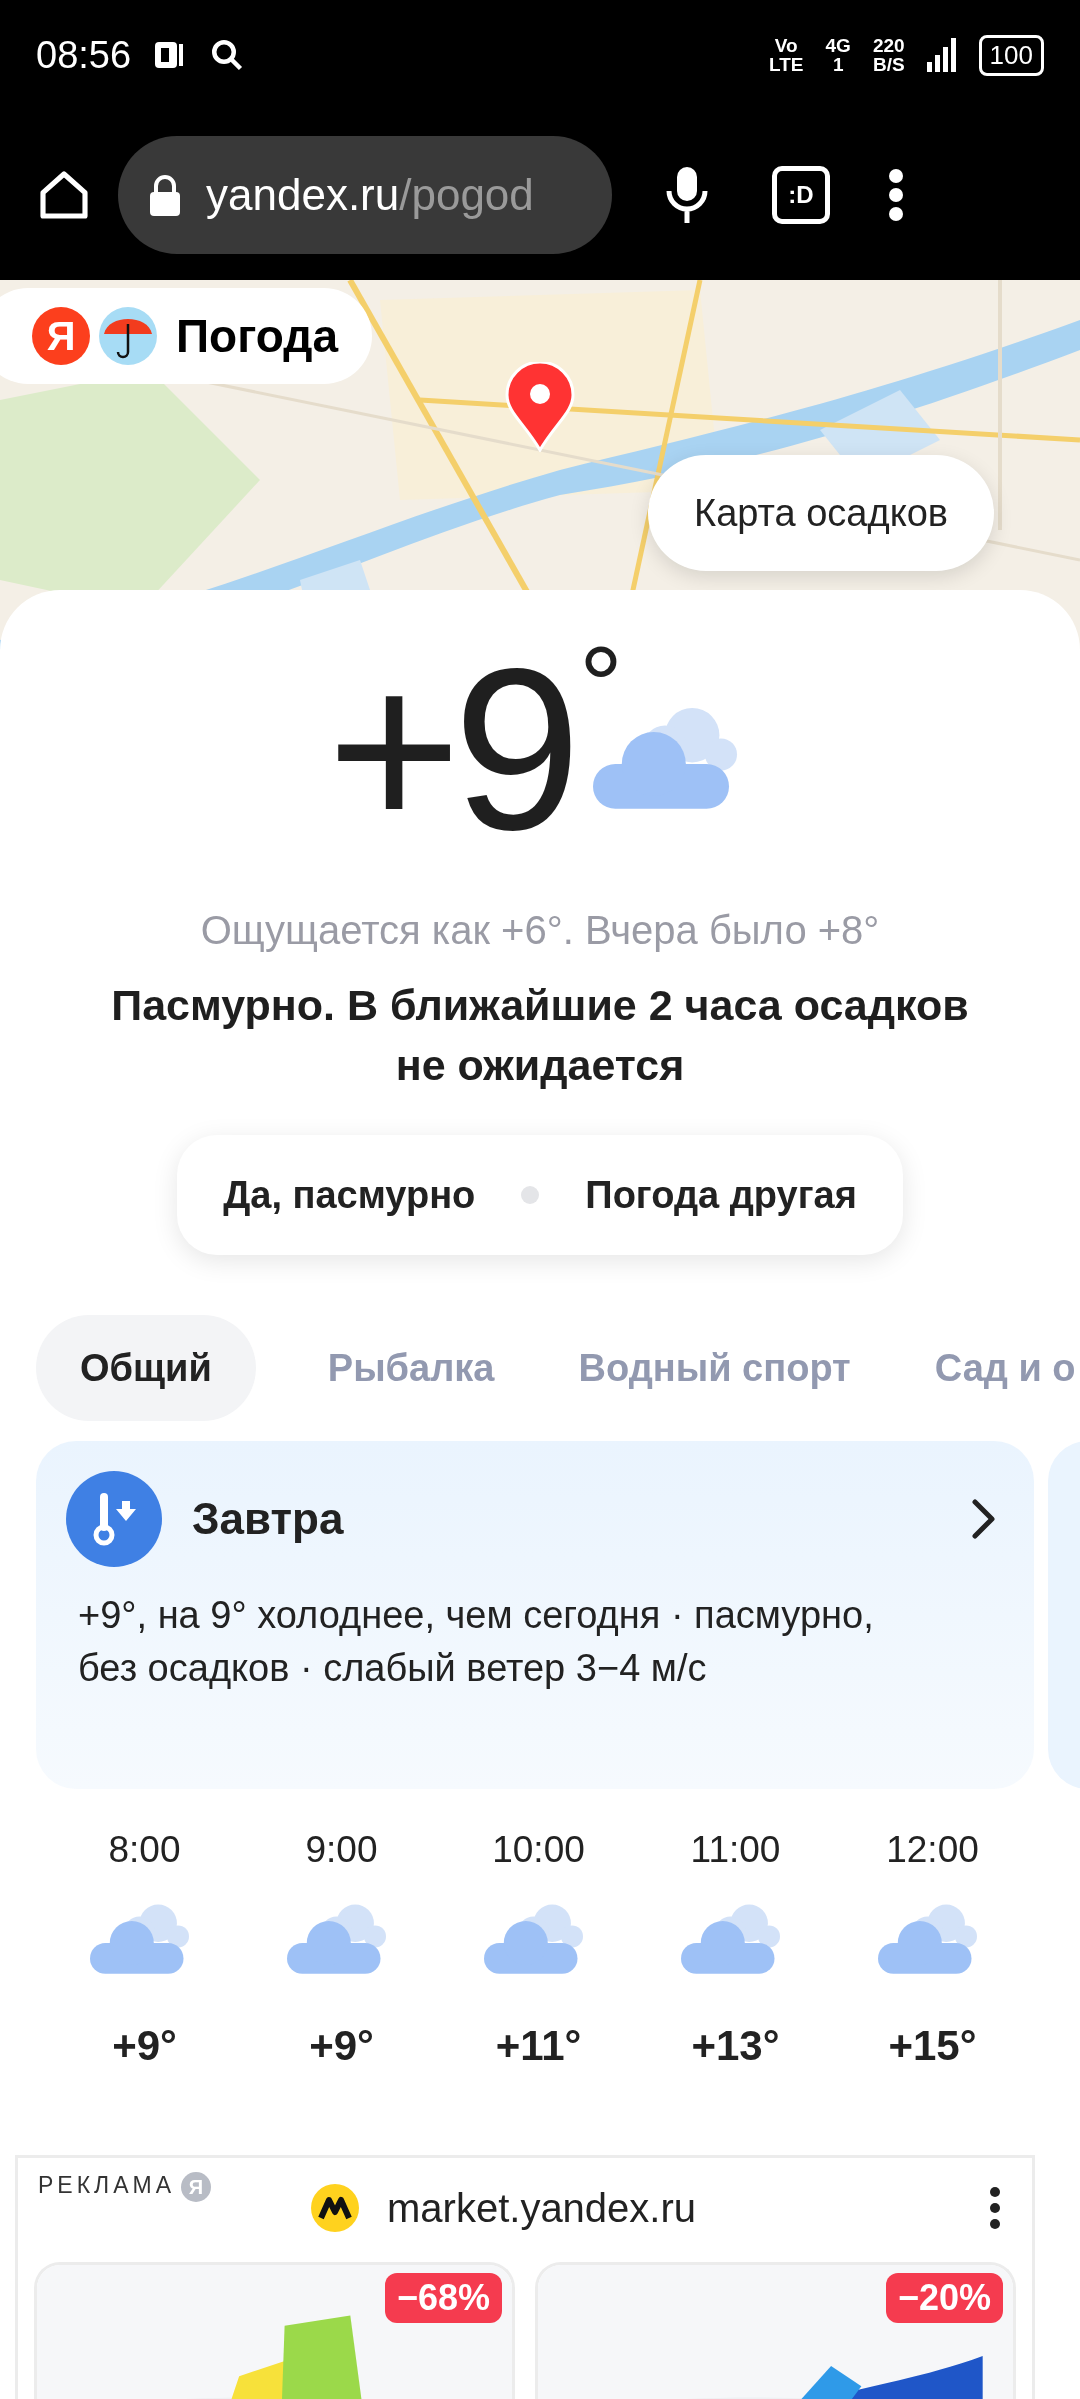 This screenshot has height=2399, width=1080. What do you see at coordinates (538, 2045) in the screenshot?
I see `hour-temperature: +11°` at bounding box center [538, 2045].